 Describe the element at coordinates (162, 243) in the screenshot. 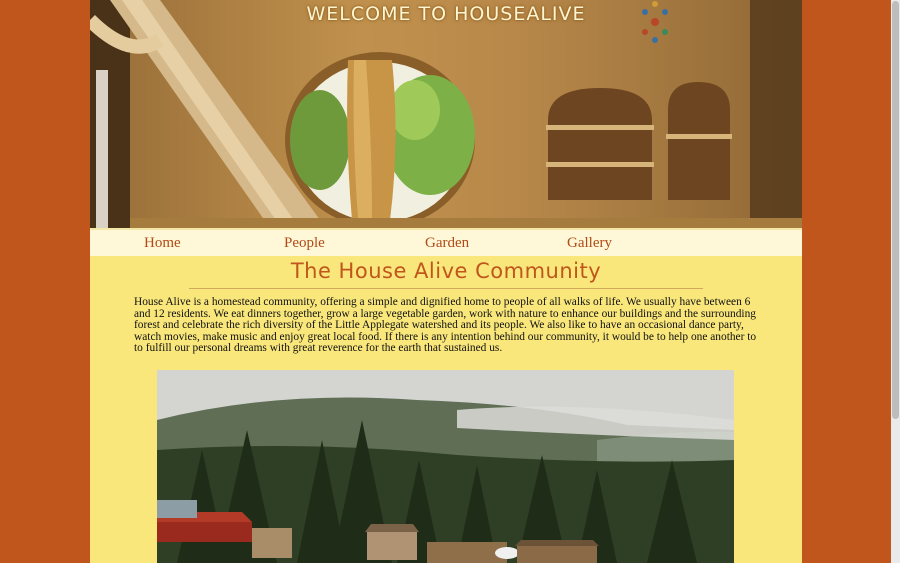

I see `nav-home-link: Home` at that location.